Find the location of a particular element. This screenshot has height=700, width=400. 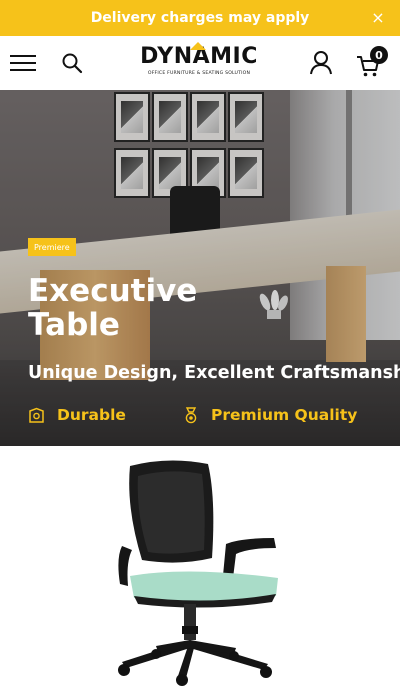

shield-badge-icon is located at coordinates (36, 415).